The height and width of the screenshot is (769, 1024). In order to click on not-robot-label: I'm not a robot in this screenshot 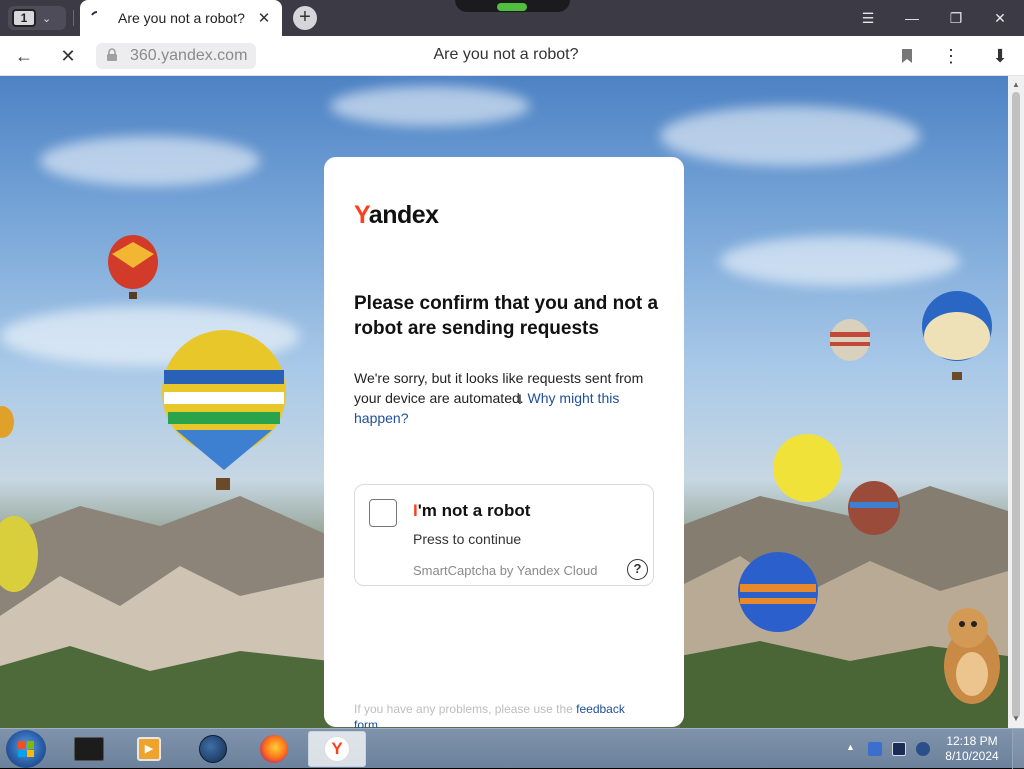, I will do `click(471, 511)`.